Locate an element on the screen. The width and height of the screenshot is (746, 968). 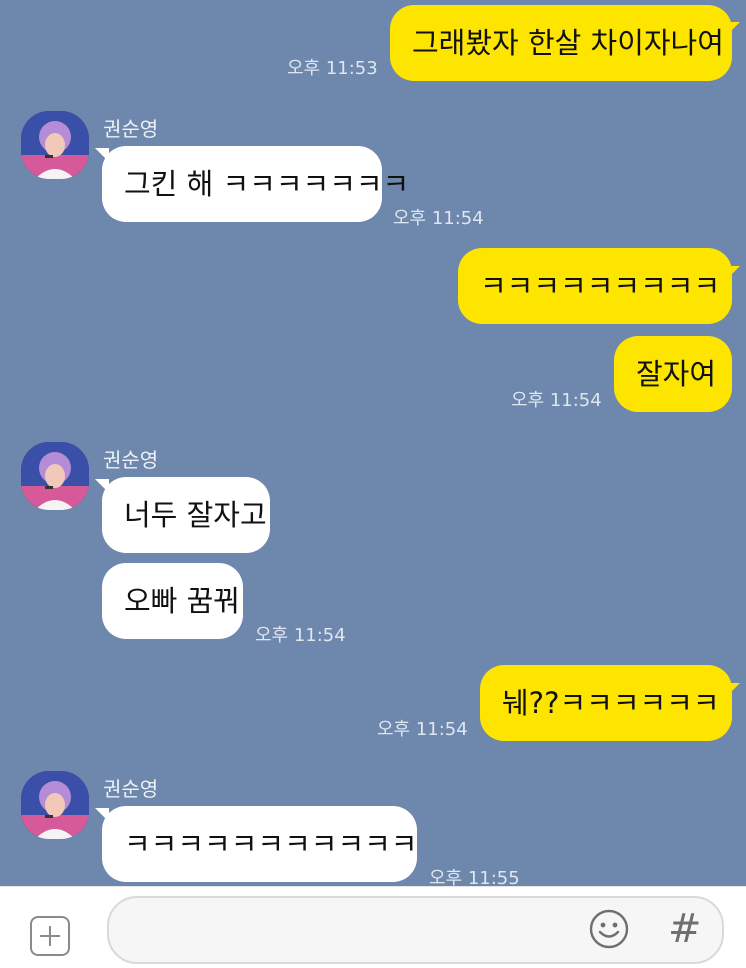
message-text: 오빠 꿈꿔 is located at coordinates (182, 601).